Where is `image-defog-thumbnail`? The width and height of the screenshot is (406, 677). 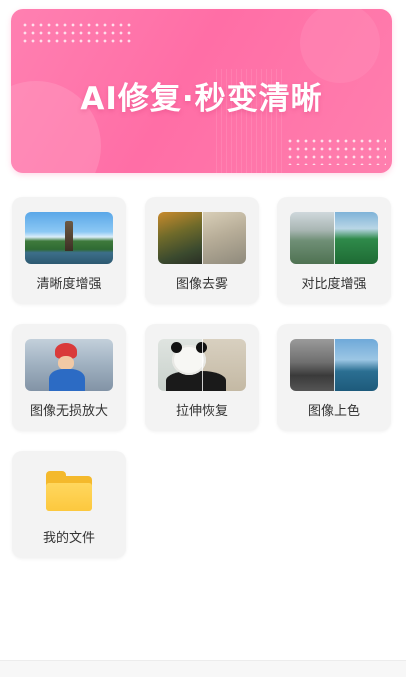 image-defog-thumbnail is located at coordinates (202, 238).